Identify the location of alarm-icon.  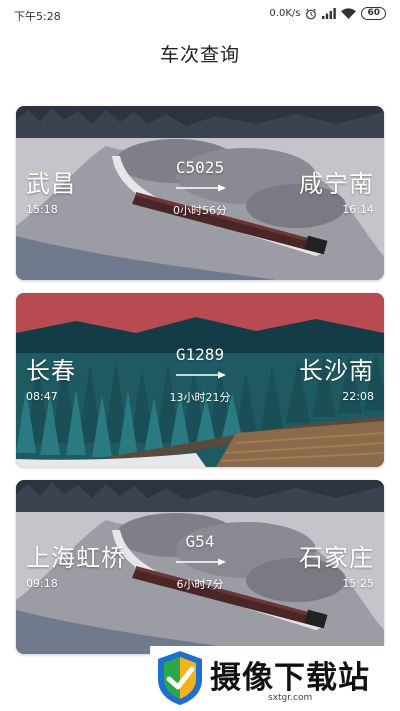
(311, 13).